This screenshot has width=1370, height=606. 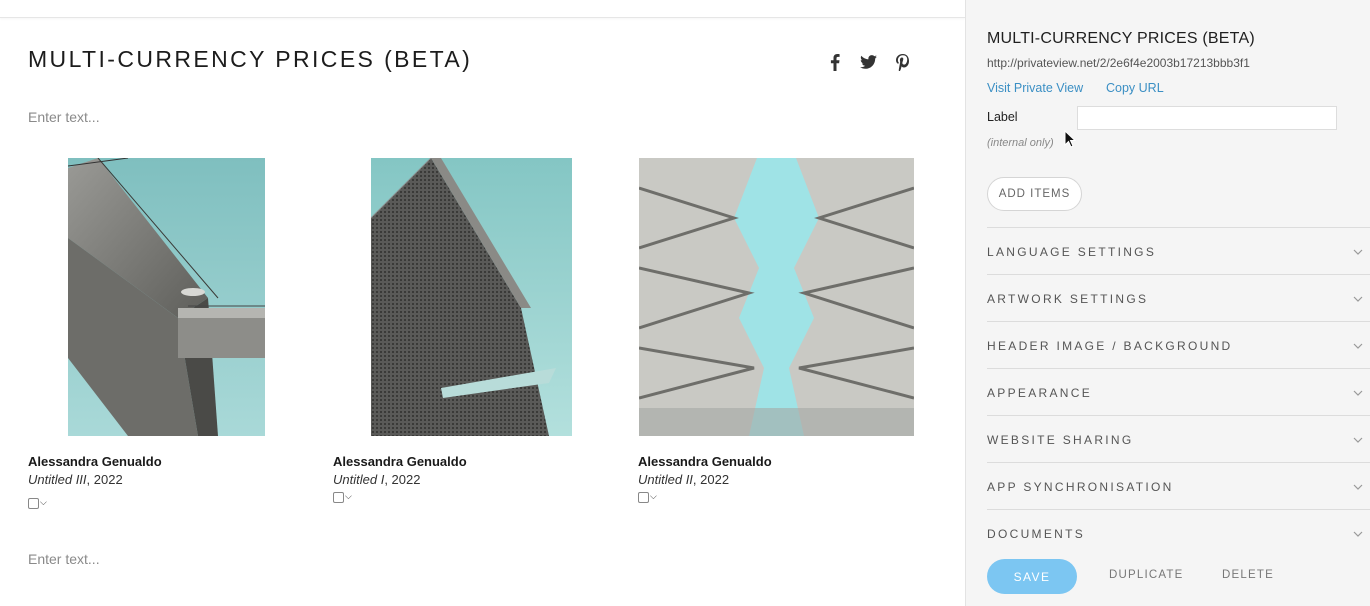 I want to click on visit-private-view-link: Visit Private View, so click(x=1035, y=88).